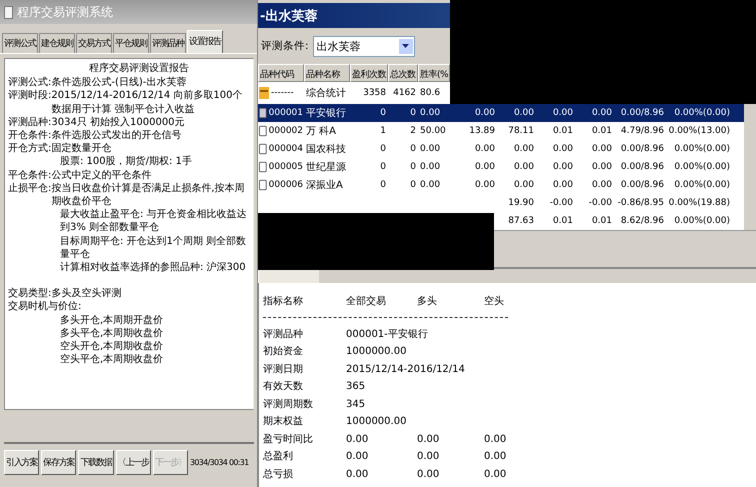 This screenshot has height=487, width=756. I want to click on table-cell-text: 初始资金, so click(283, 351).